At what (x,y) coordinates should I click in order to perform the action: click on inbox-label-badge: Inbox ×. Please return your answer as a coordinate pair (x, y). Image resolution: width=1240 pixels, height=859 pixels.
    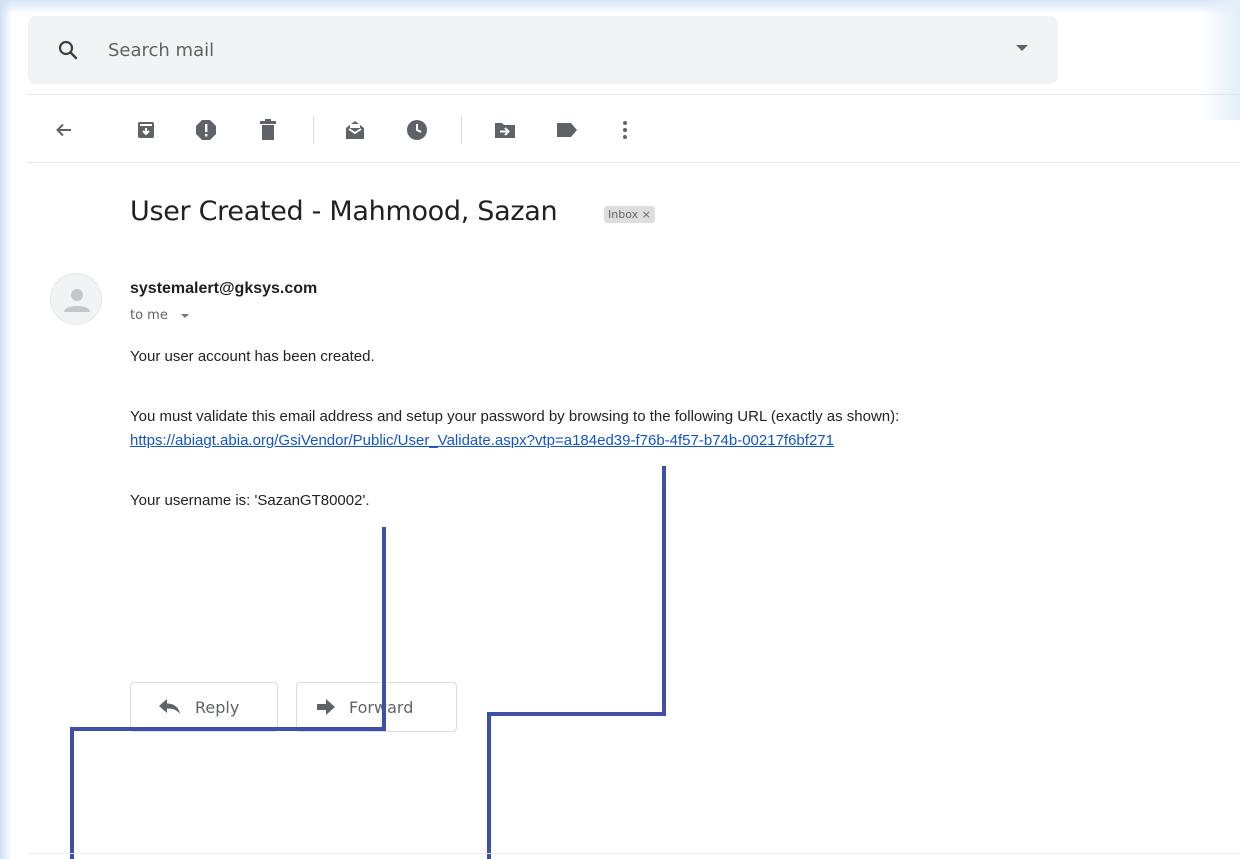
    Looking at the image, I should click on (629, 214).